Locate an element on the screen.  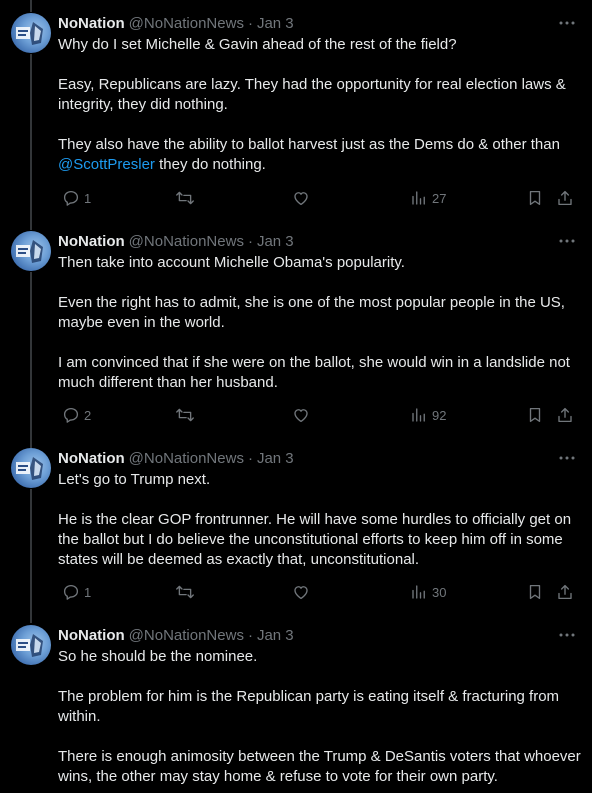
reply-button: 2 is located at coordinates (76, 415).